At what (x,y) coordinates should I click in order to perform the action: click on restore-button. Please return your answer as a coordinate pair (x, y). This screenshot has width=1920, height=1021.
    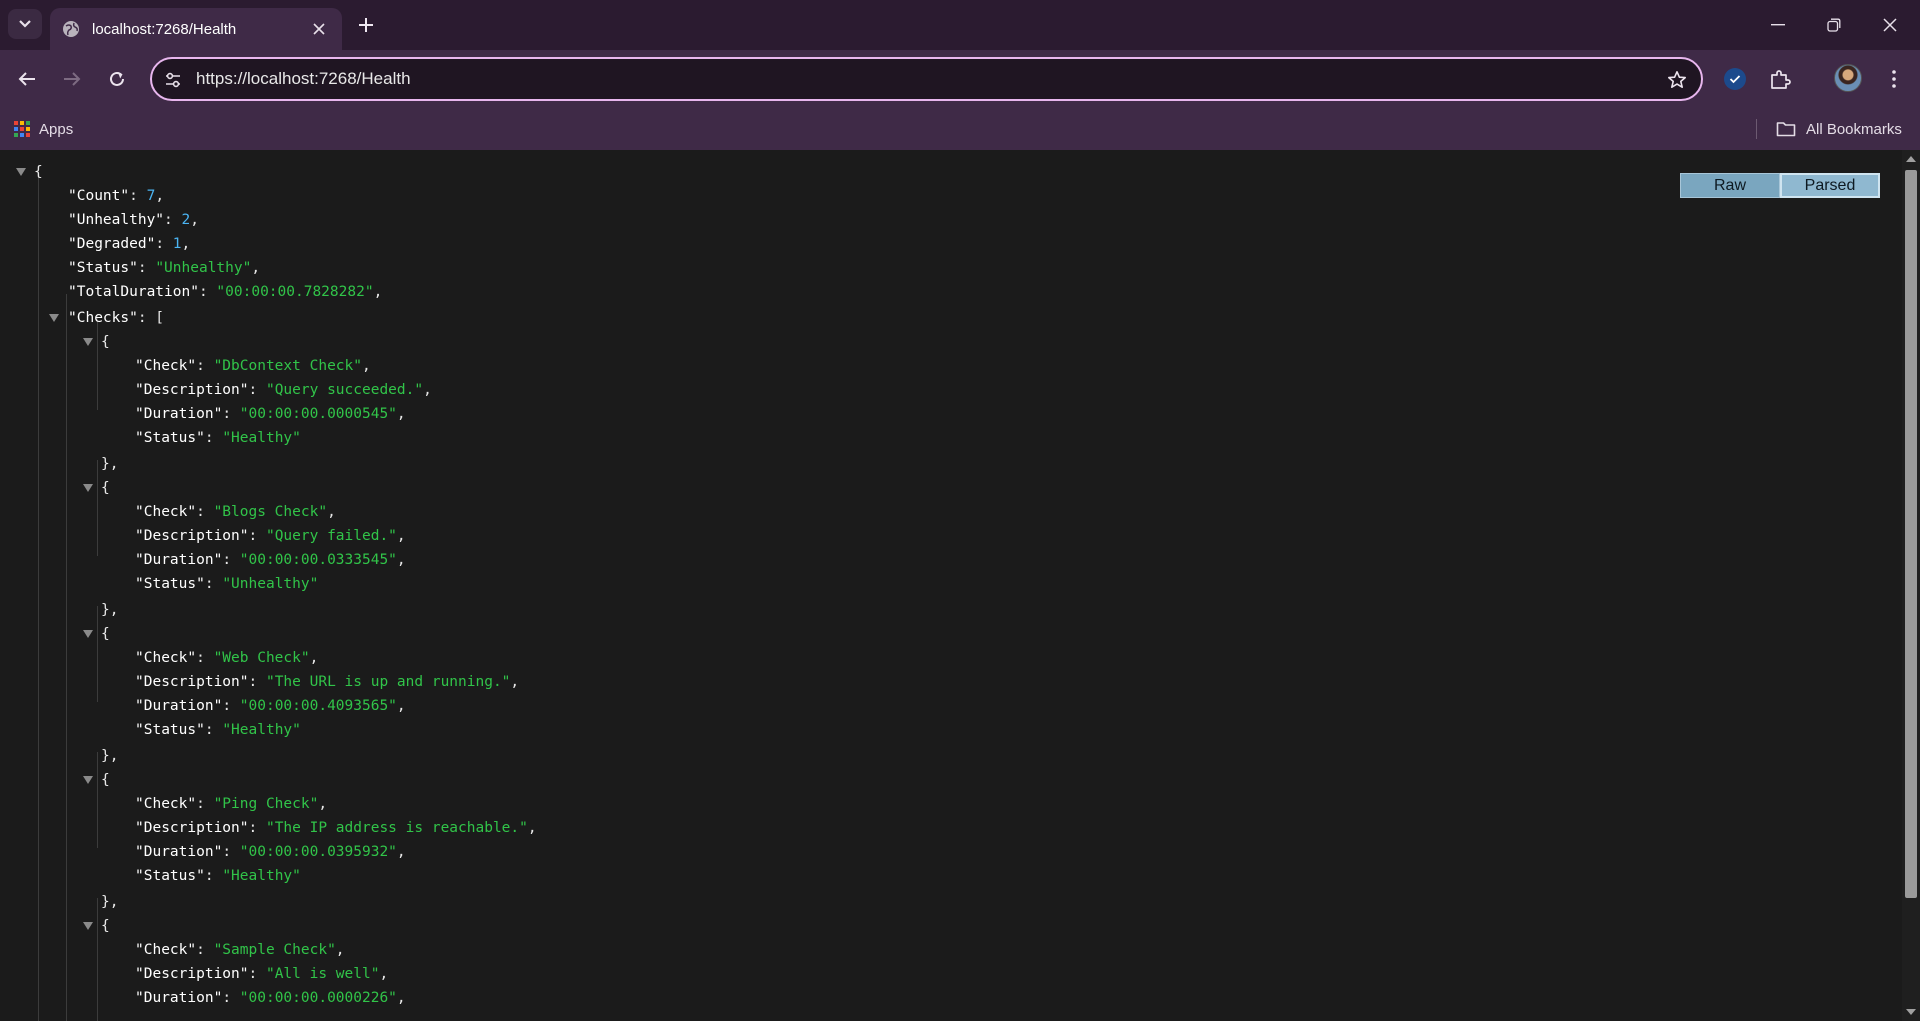
    Looking at the image, I should click on (1834, 25).